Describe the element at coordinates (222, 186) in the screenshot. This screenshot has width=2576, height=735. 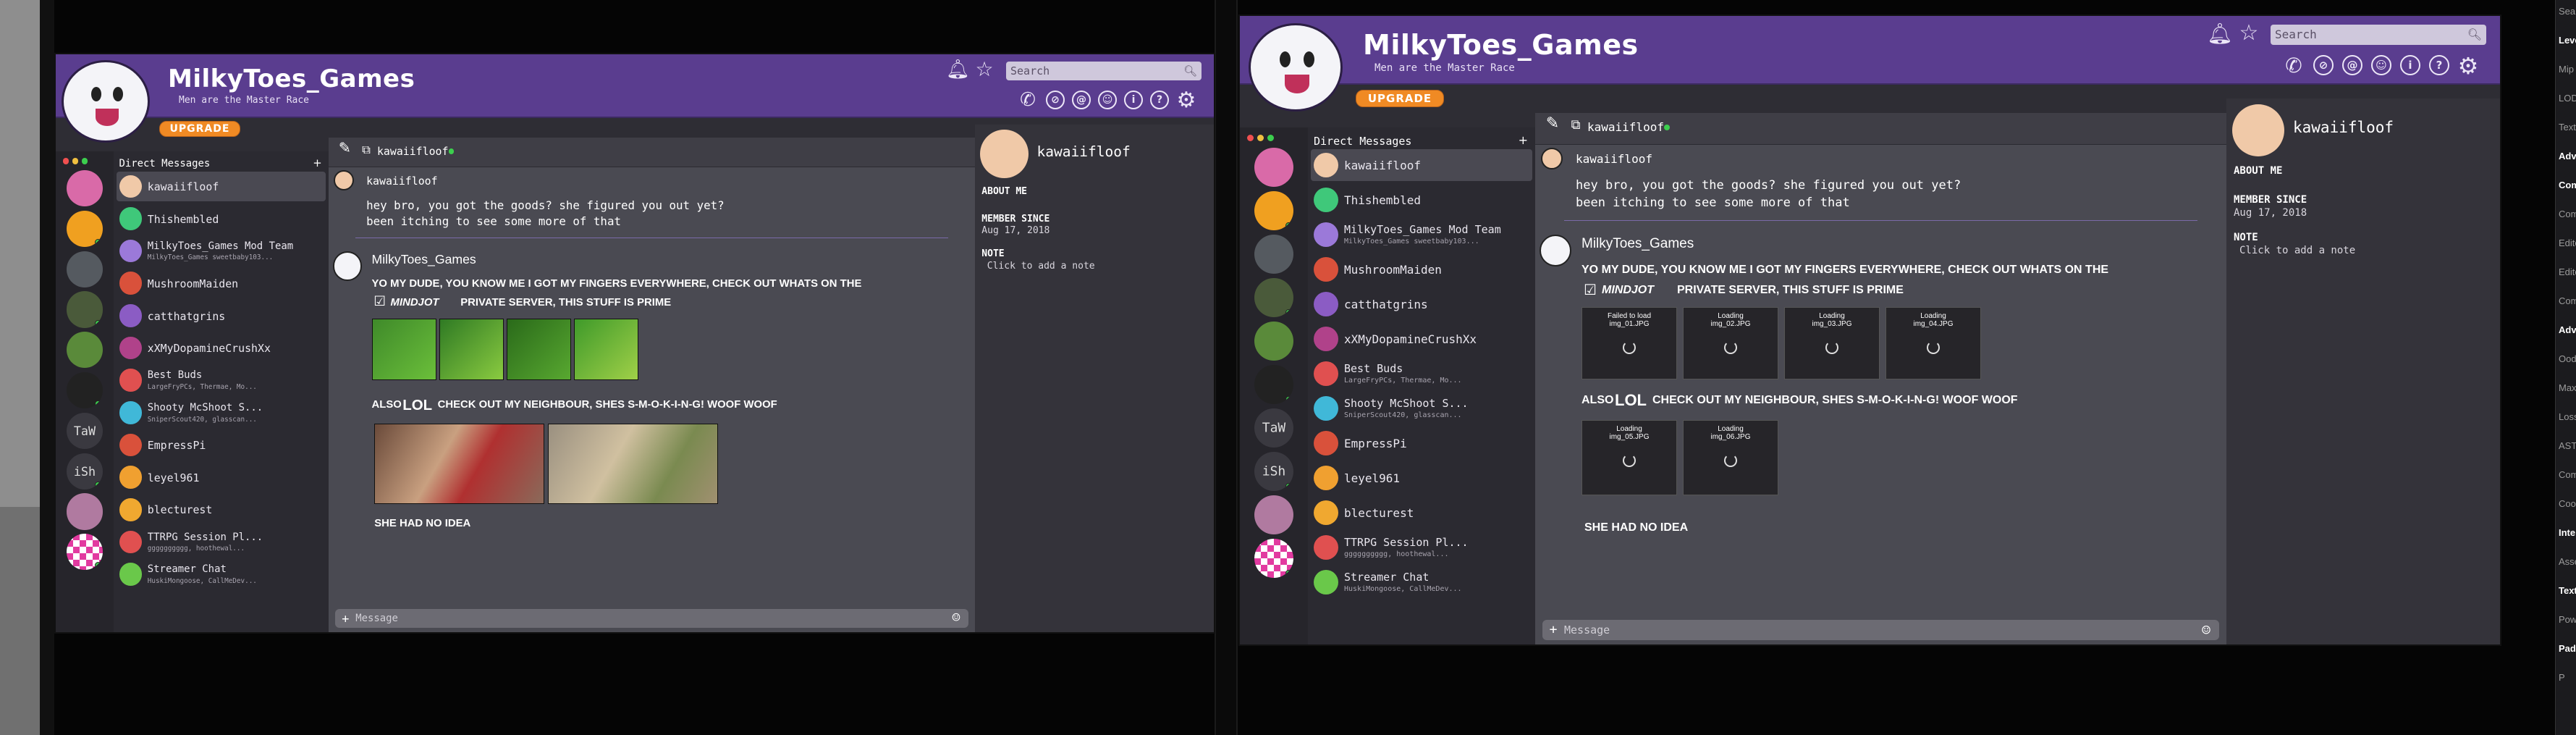
I see `dm-list-item: kawaiifloof` at that location.